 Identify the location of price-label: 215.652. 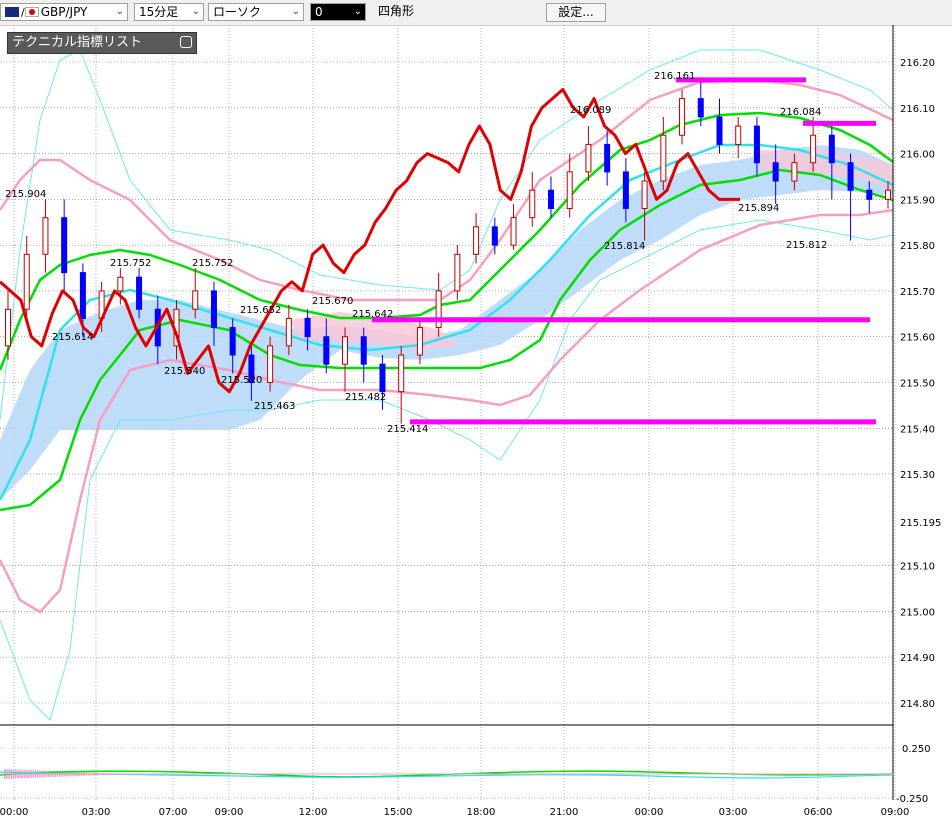
(260, 310).